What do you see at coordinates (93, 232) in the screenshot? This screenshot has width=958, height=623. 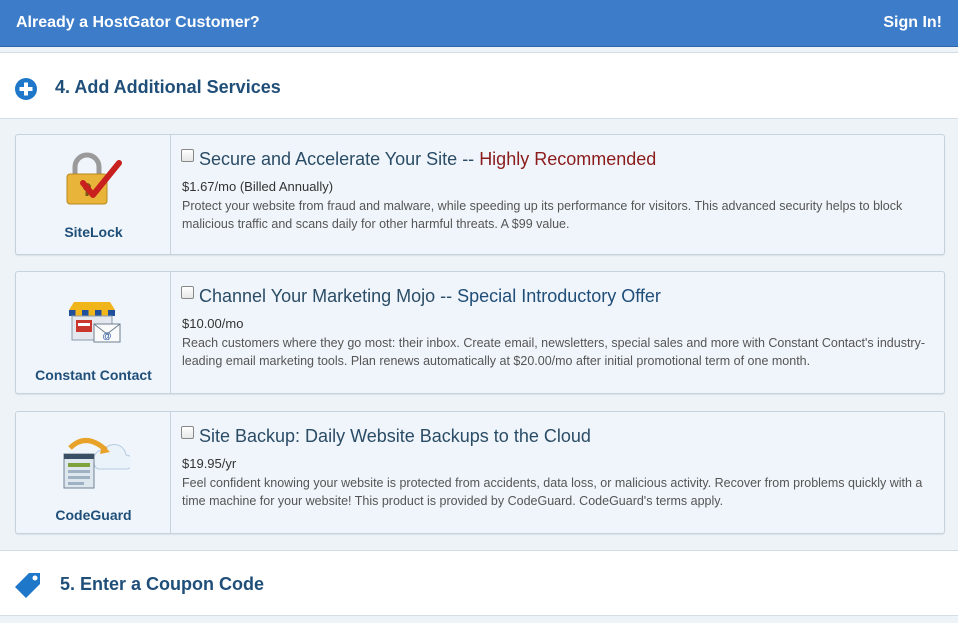 I see `service-logo-name: SiteLock` at bounding box center [93, 232].